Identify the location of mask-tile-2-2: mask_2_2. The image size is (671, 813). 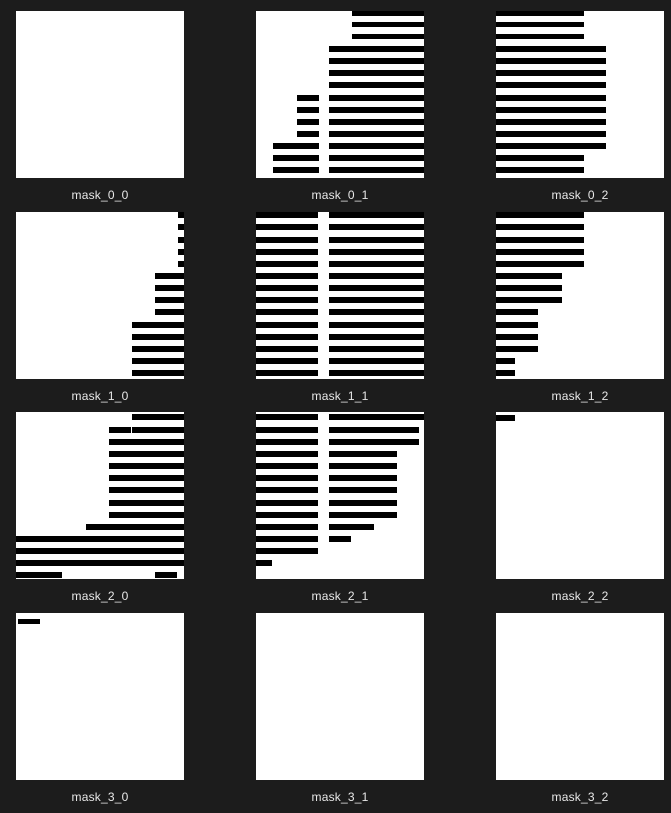
(580, 507).